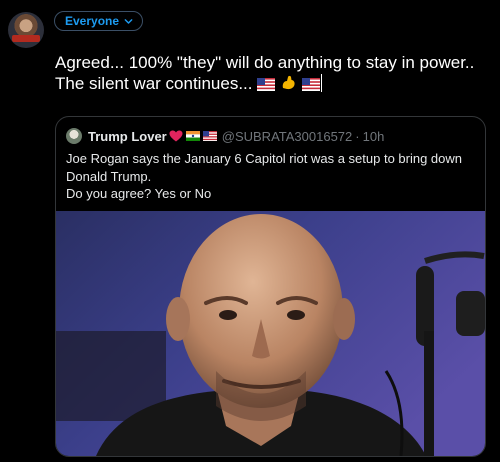 The image size is (500, 462). Describe the element at coordinates (127, 136) in the screenshot. I see `quoted-author-name: Trump Lover` at that location.